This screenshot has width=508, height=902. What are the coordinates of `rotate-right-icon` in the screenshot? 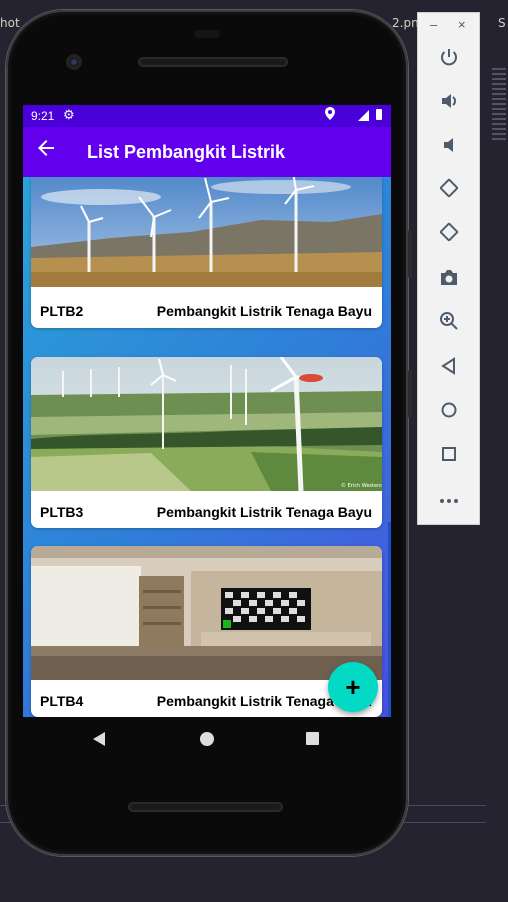 It's located at (449, 236).